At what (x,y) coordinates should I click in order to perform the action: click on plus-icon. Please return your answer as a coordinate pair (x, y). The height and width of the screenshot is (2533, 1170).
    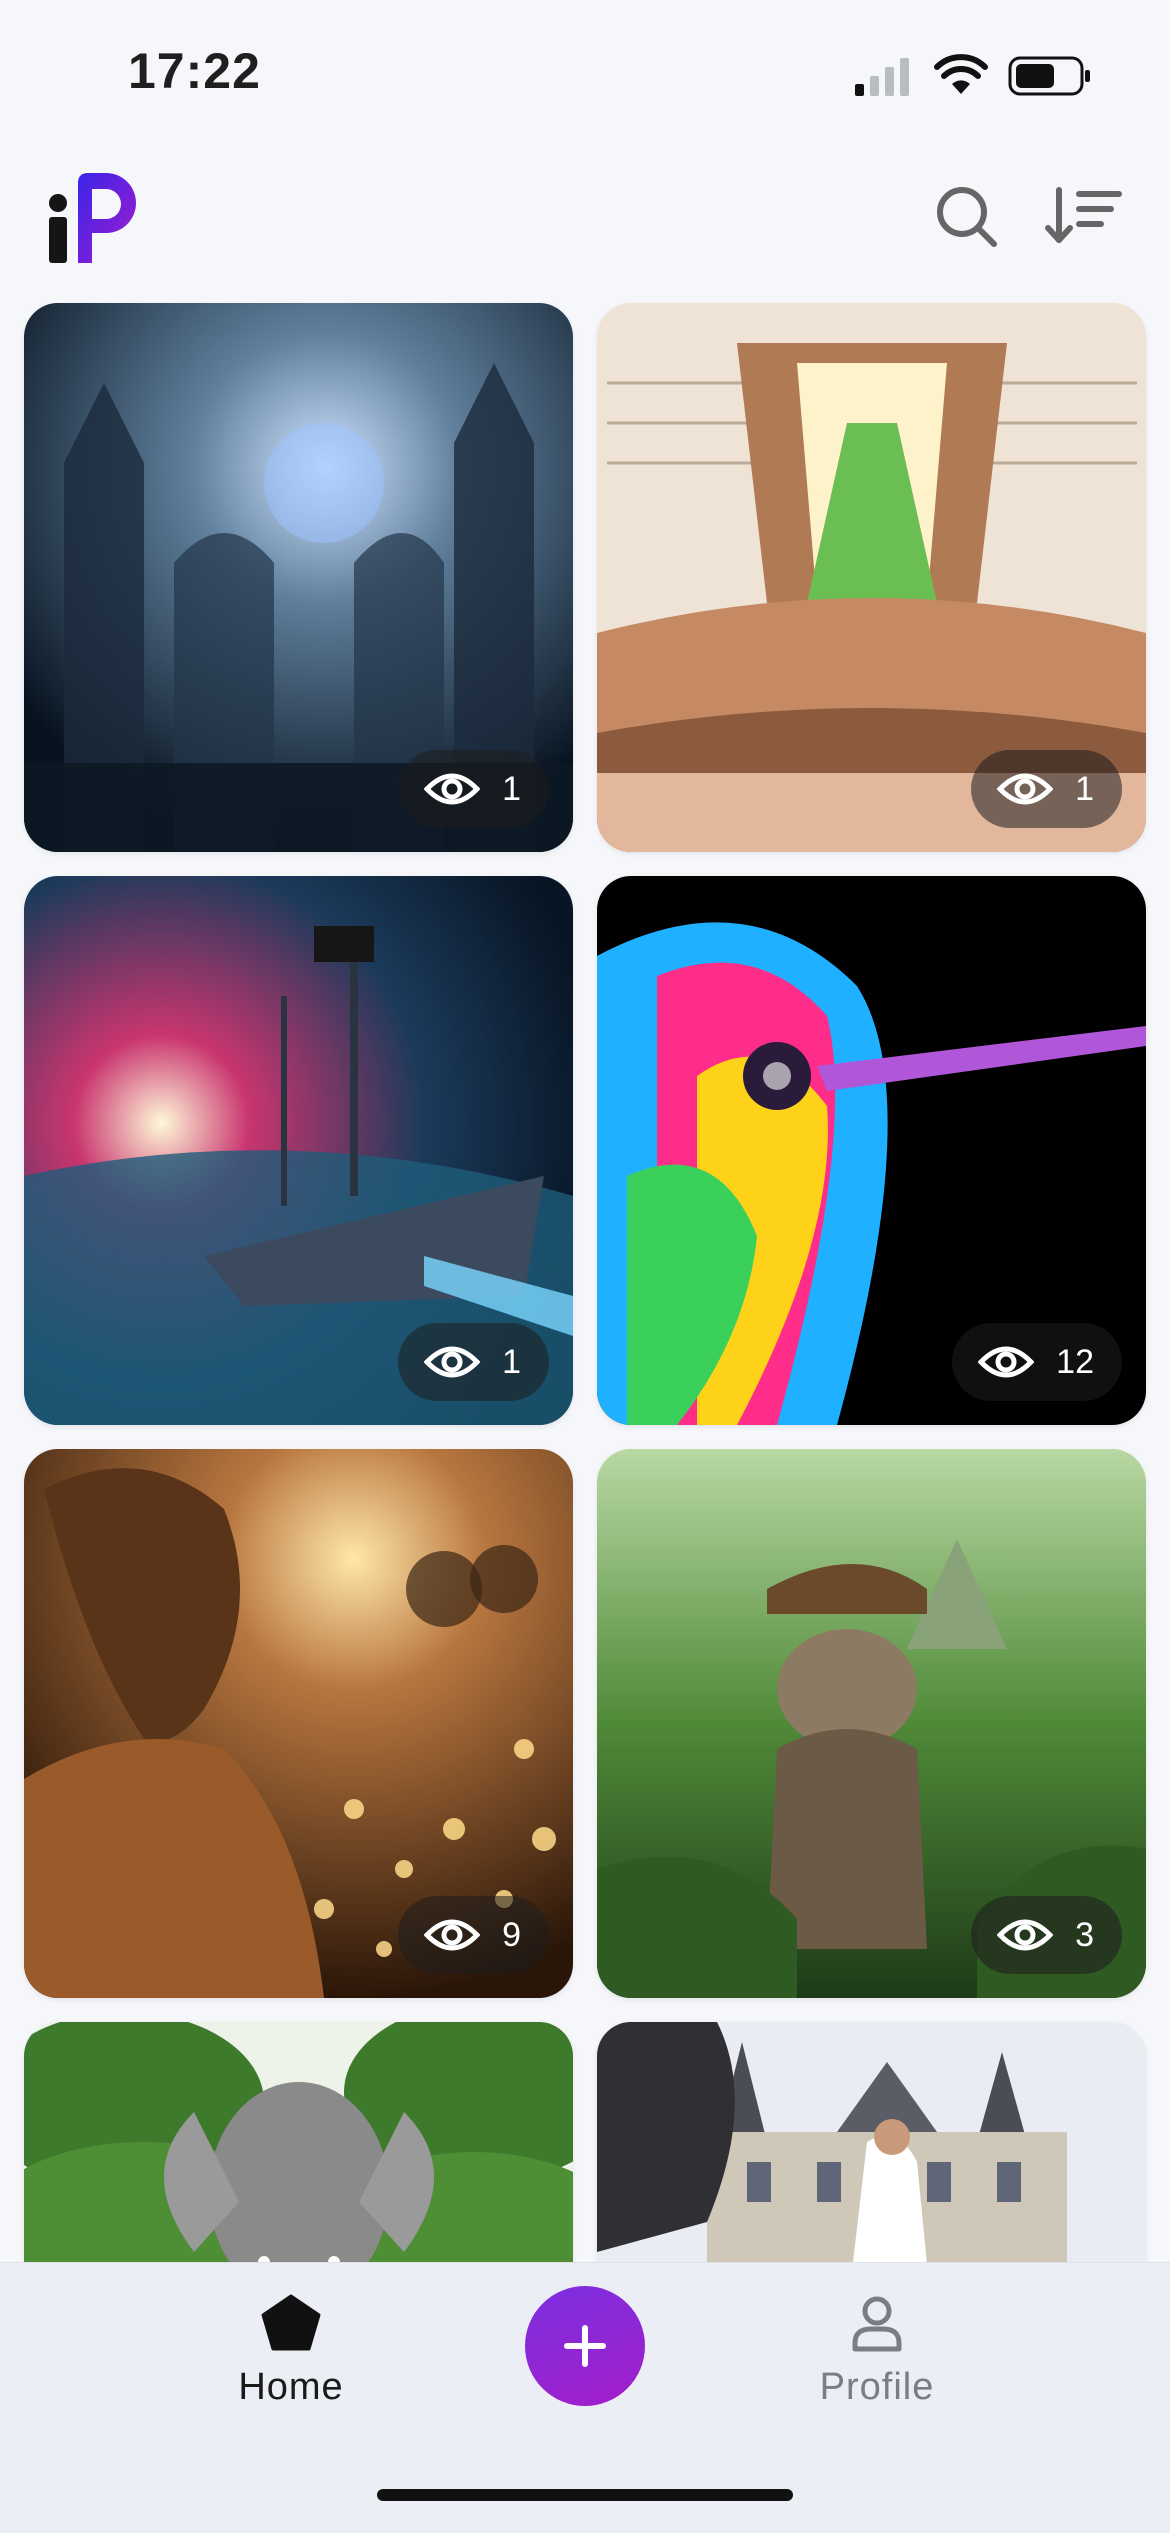
    Looking at the image, I should click on (585, 2346).